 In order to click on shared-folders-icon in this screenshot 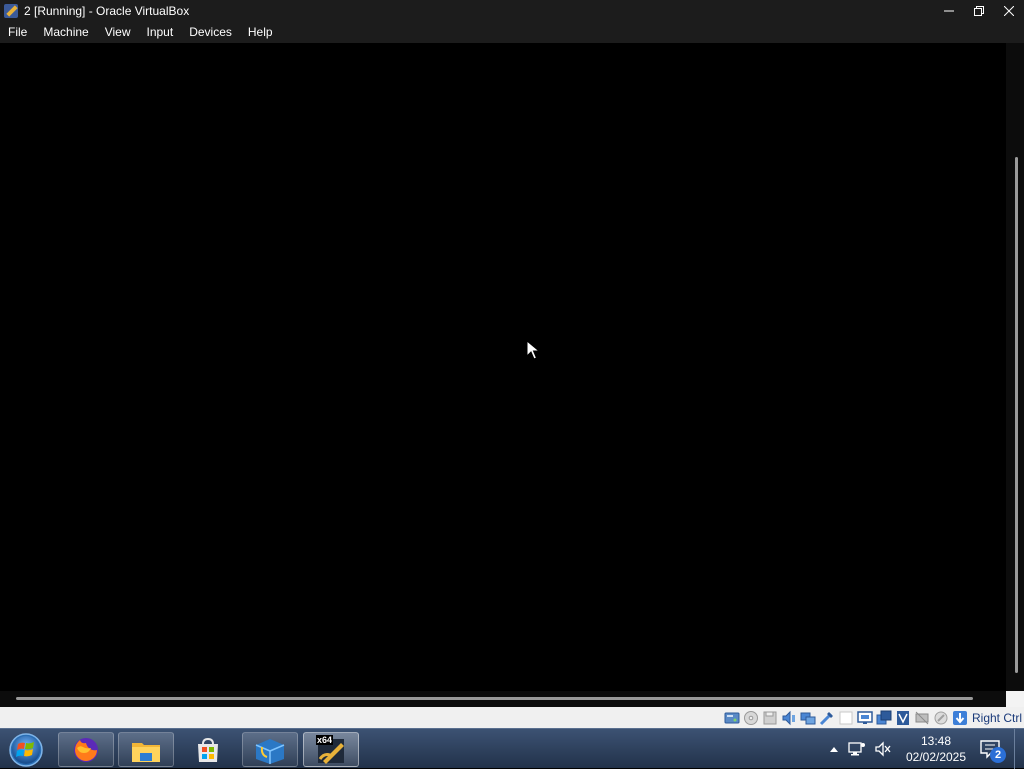, I will do `click(846, 718)`.